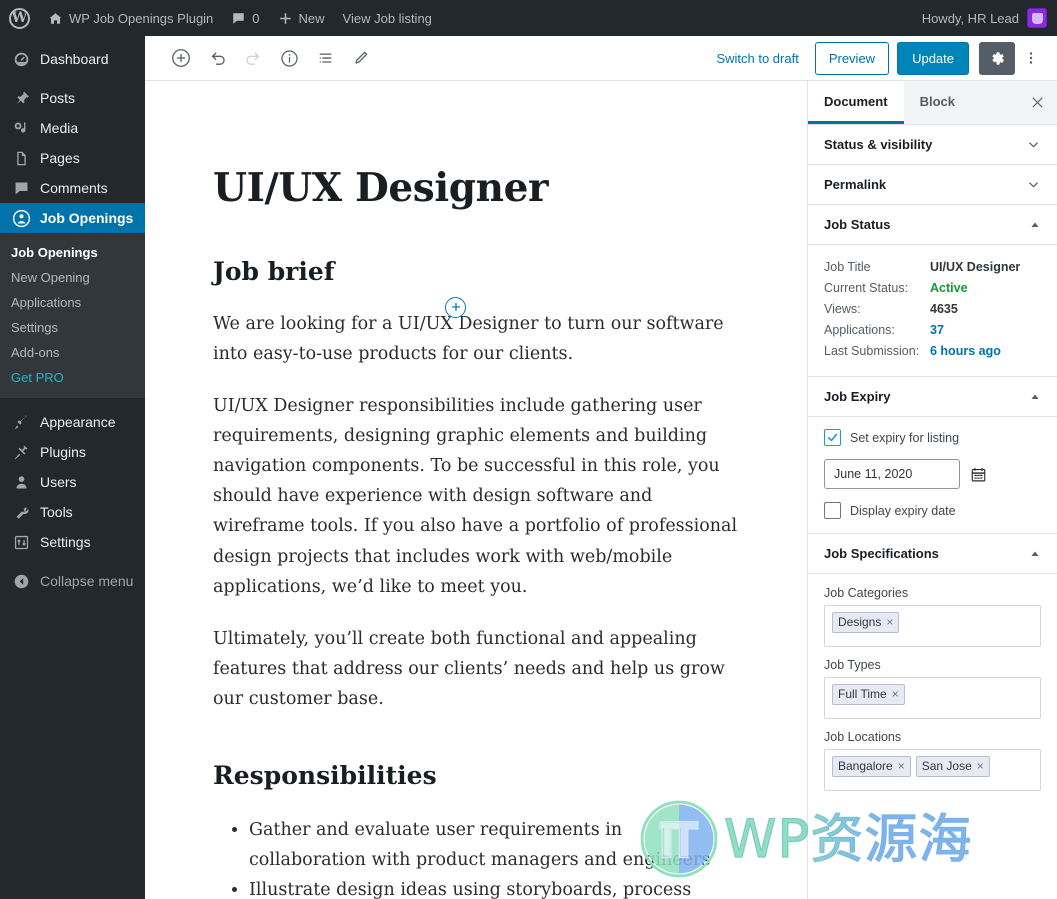 This screenshot has height=899, width=1057. I want to click on submenu-item-applications: Applications, so click(72, 302).